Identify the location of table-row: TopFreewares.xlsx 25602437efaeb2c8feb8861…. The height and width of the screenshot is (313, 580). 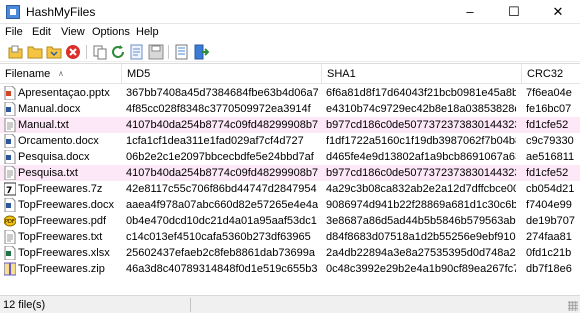
(290, 253).